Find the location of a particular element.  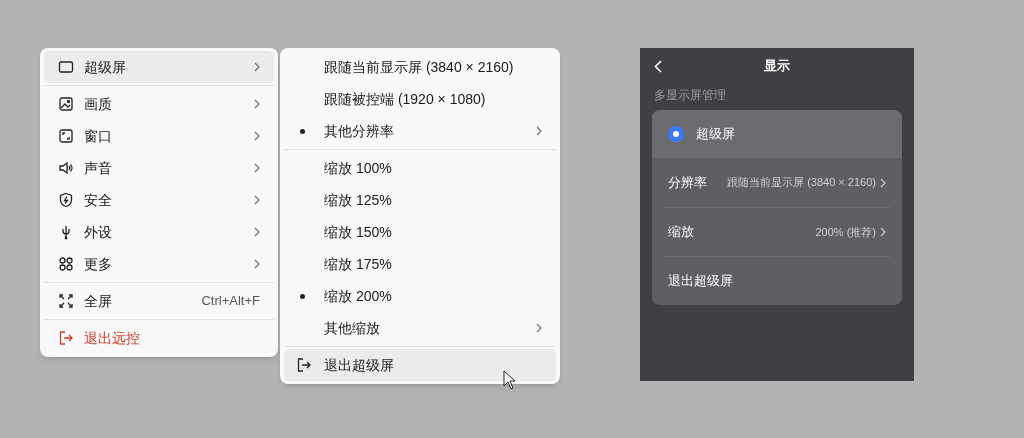

menu-item: 画质 is located at coordinates (159, 104).